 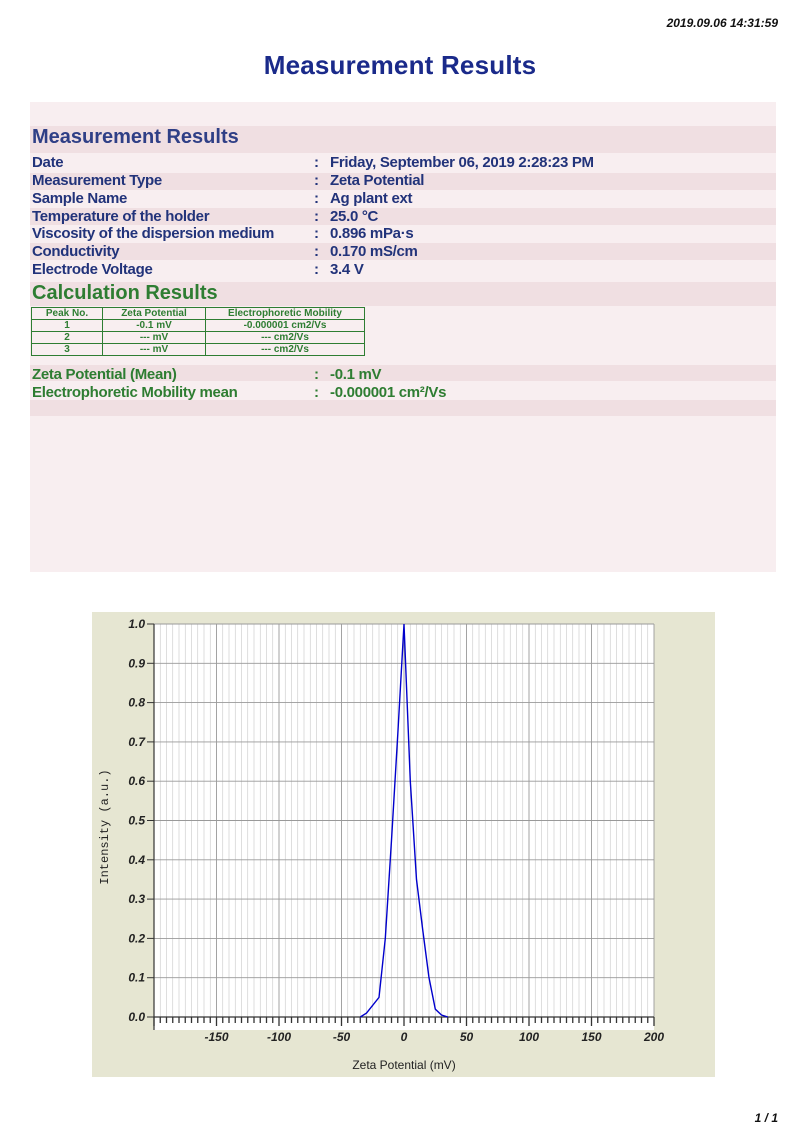 I want to click on y-tick-label: 0.5, so click(x=136, y=821).